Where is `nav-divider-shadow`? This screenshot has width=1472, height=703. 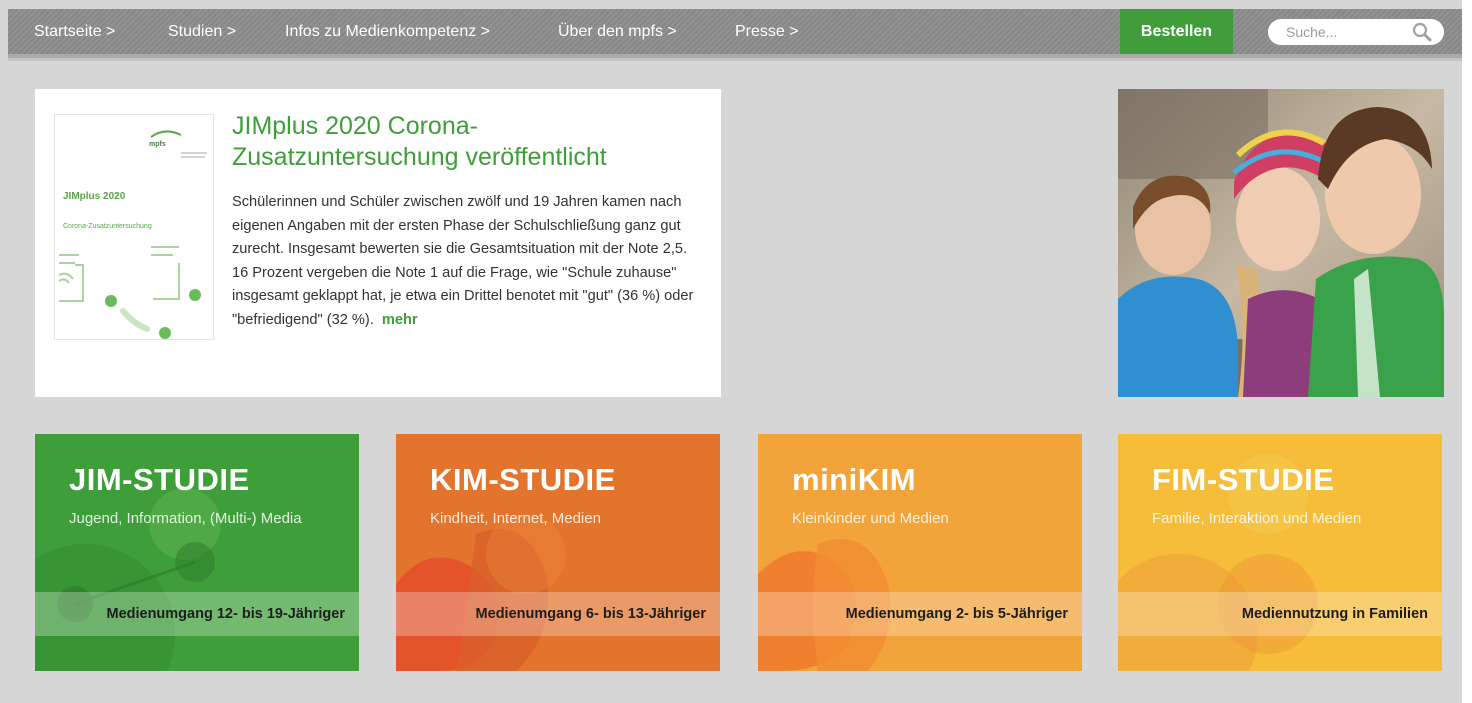
nav-divider-shadow is located at coordinates (735, 59).